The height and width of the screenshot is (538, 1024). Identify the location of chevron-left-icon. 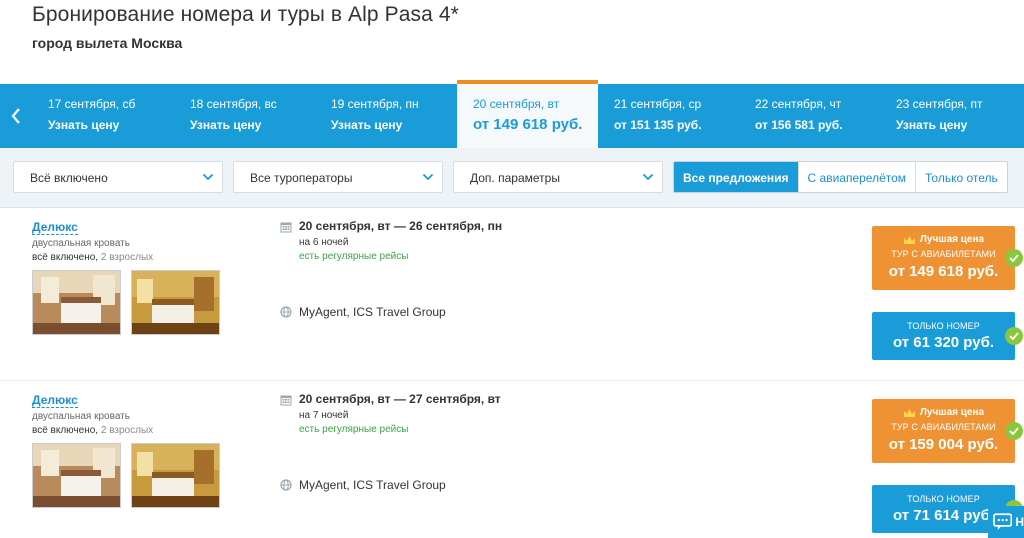
(15, 116).